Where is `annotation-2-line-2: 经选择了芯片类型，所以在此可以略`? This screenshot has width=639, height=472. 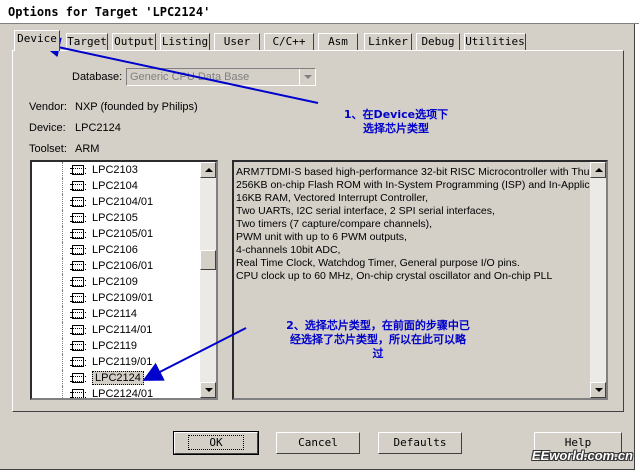
annotation-2-line-2: 经选择了芯片类型，所以在此可以略 is located at coordinates (378, 339).